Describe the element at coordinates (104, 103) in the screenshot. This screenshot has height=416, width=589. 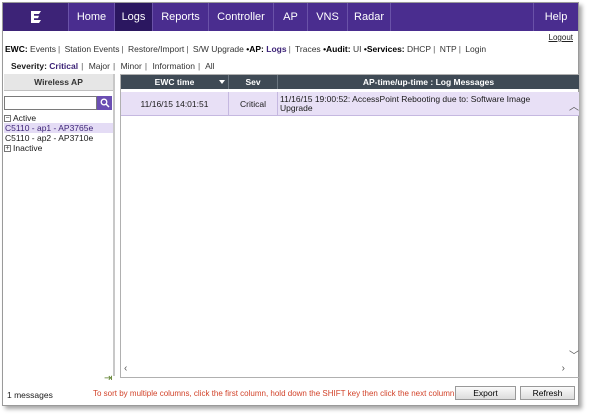
I see `search-icon` at that location.